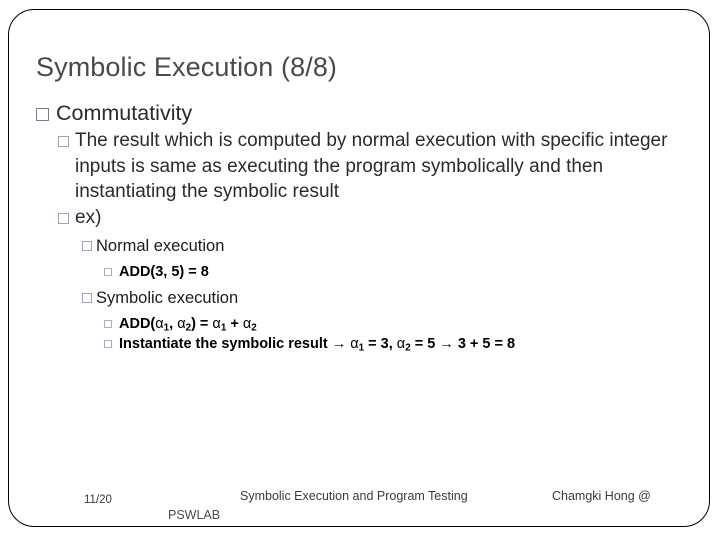 The image size is (720, 540). I want to click on bullet-commutativity: Commutativity, so click(364, 113).